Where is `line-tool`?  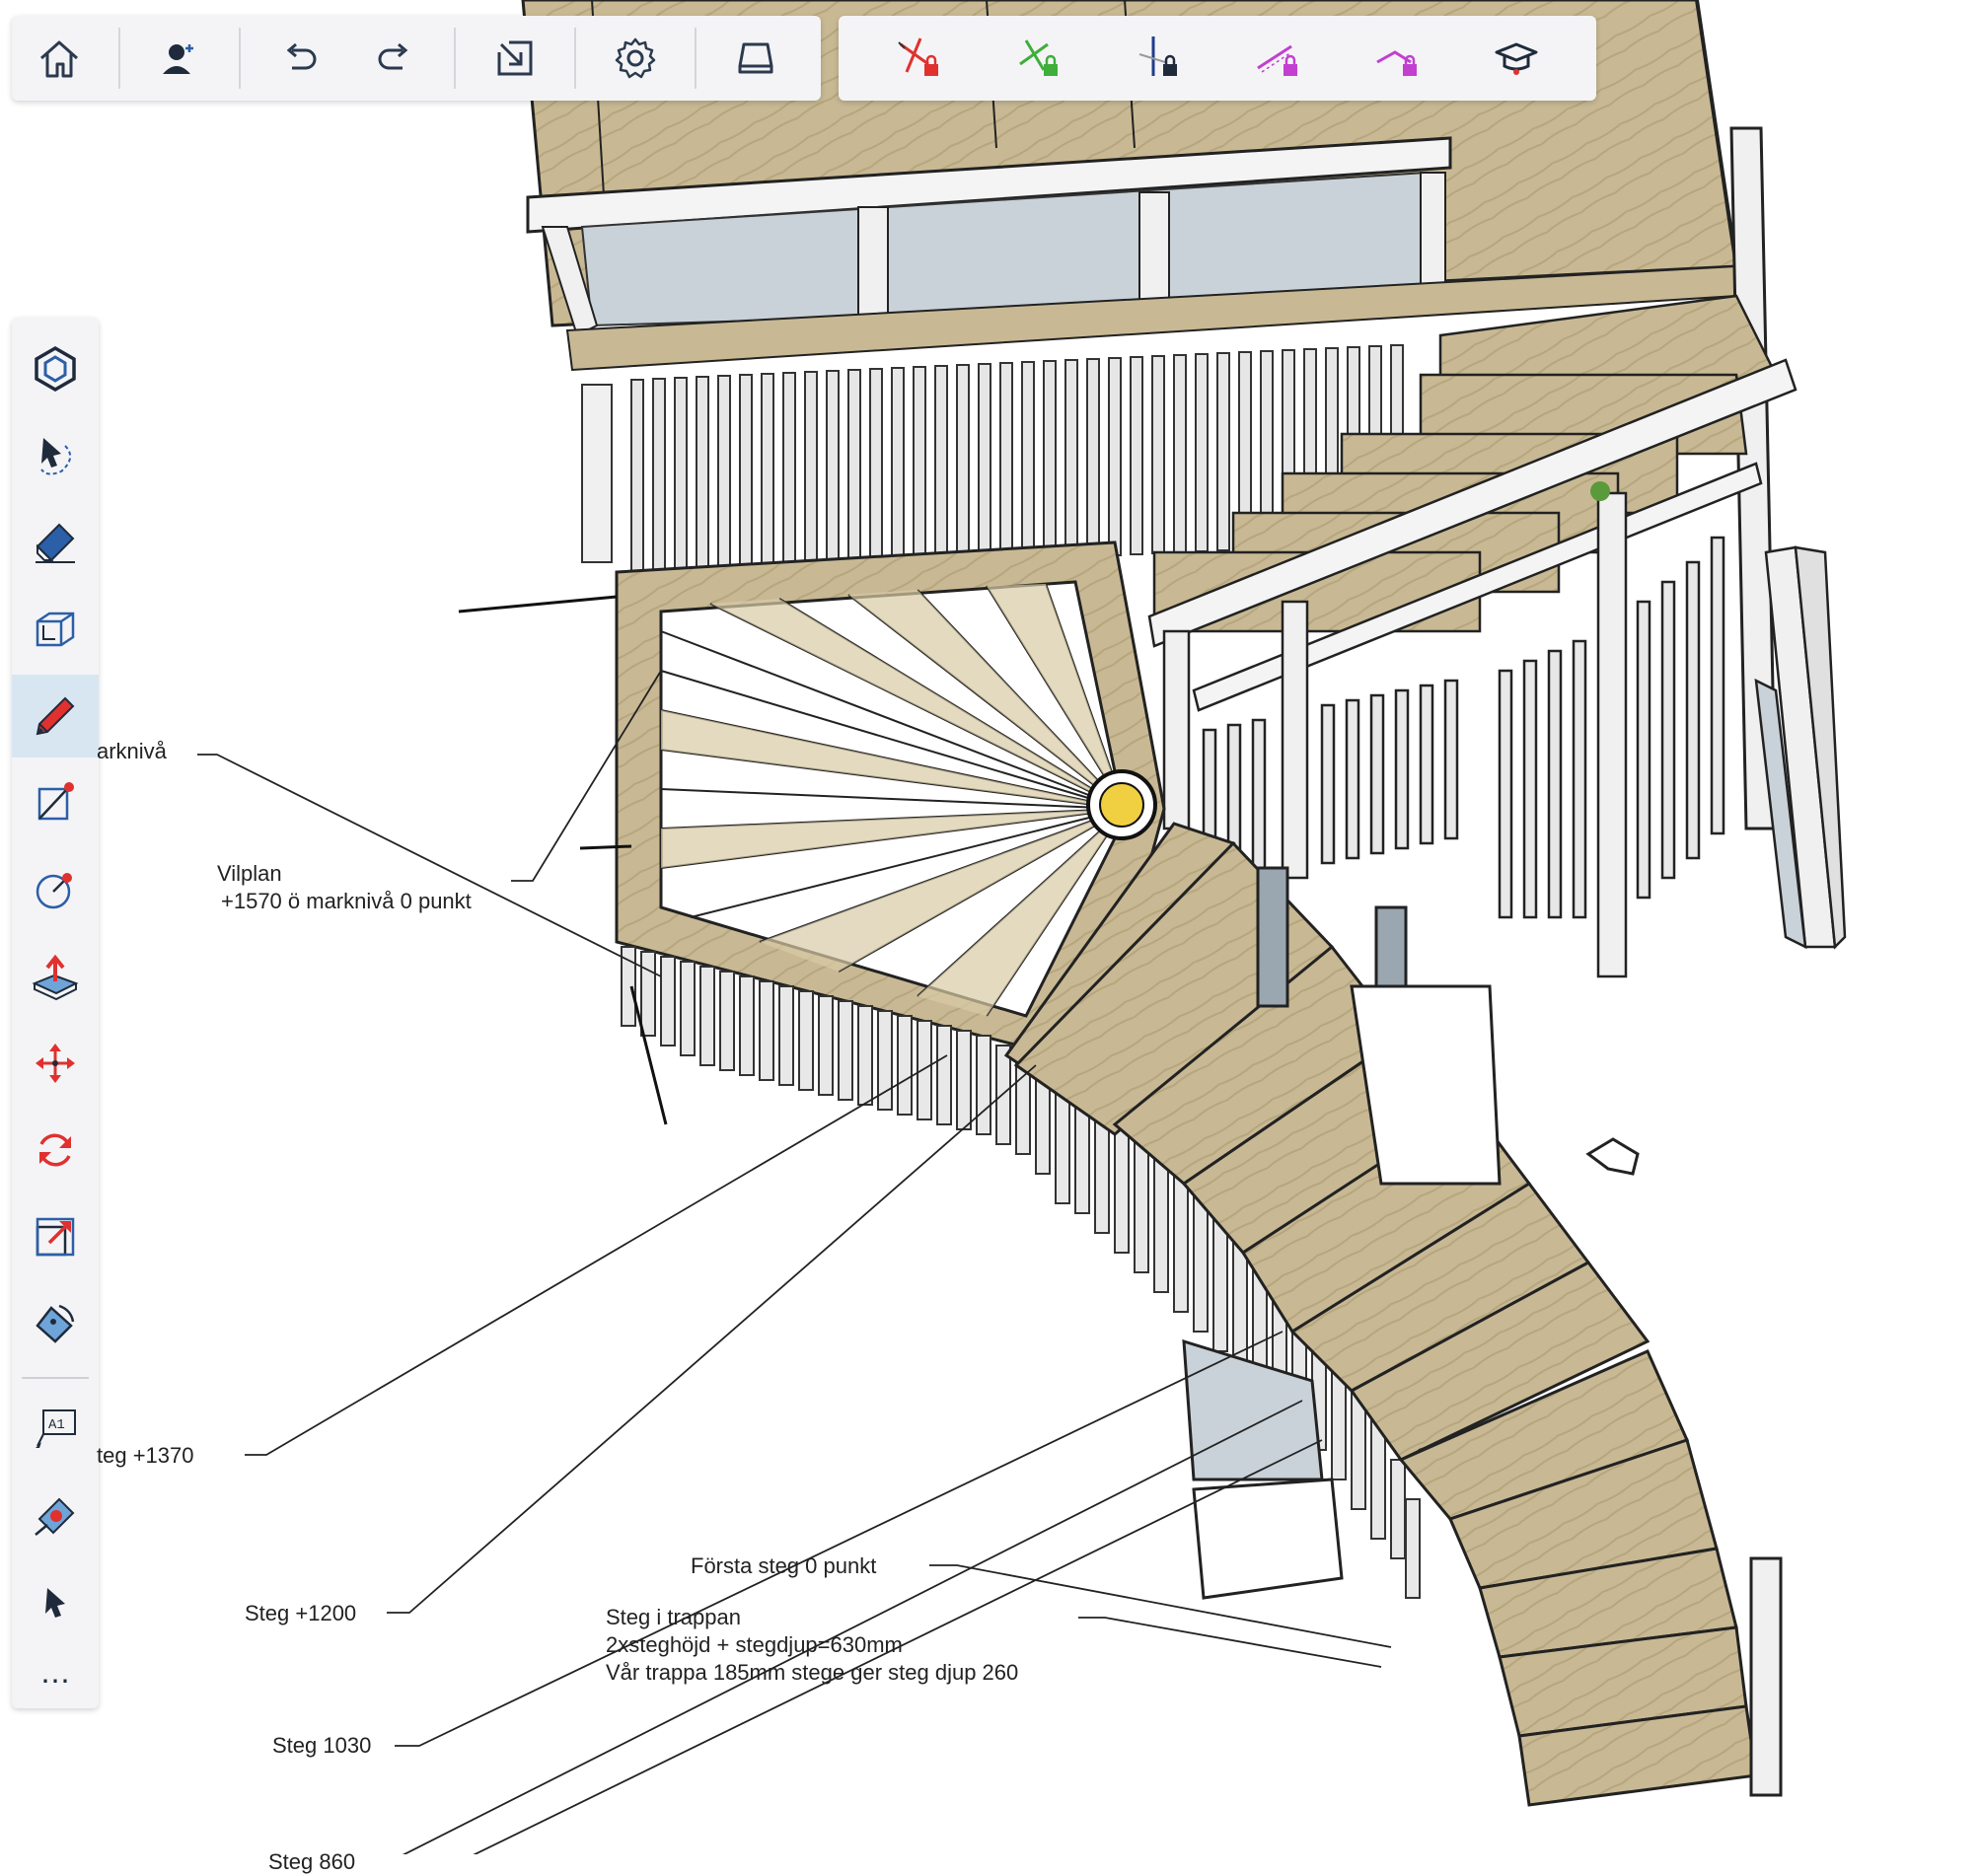 line-tool is located at coordinates (55, 802).